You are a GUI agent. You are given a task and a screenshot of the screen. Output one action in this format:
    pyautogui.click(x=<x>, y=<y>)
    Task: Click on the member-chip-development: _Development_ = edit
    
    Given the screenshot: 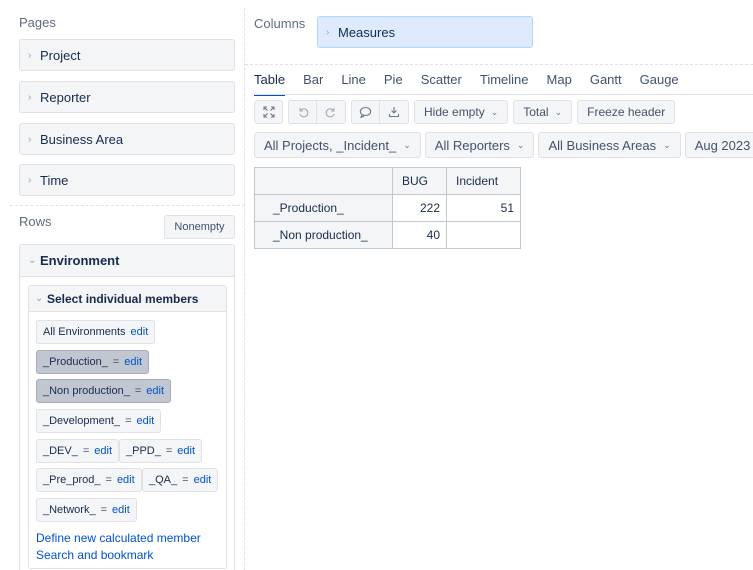 What is the action you would take?
    pyautogui.click(x=99, y=421)
    